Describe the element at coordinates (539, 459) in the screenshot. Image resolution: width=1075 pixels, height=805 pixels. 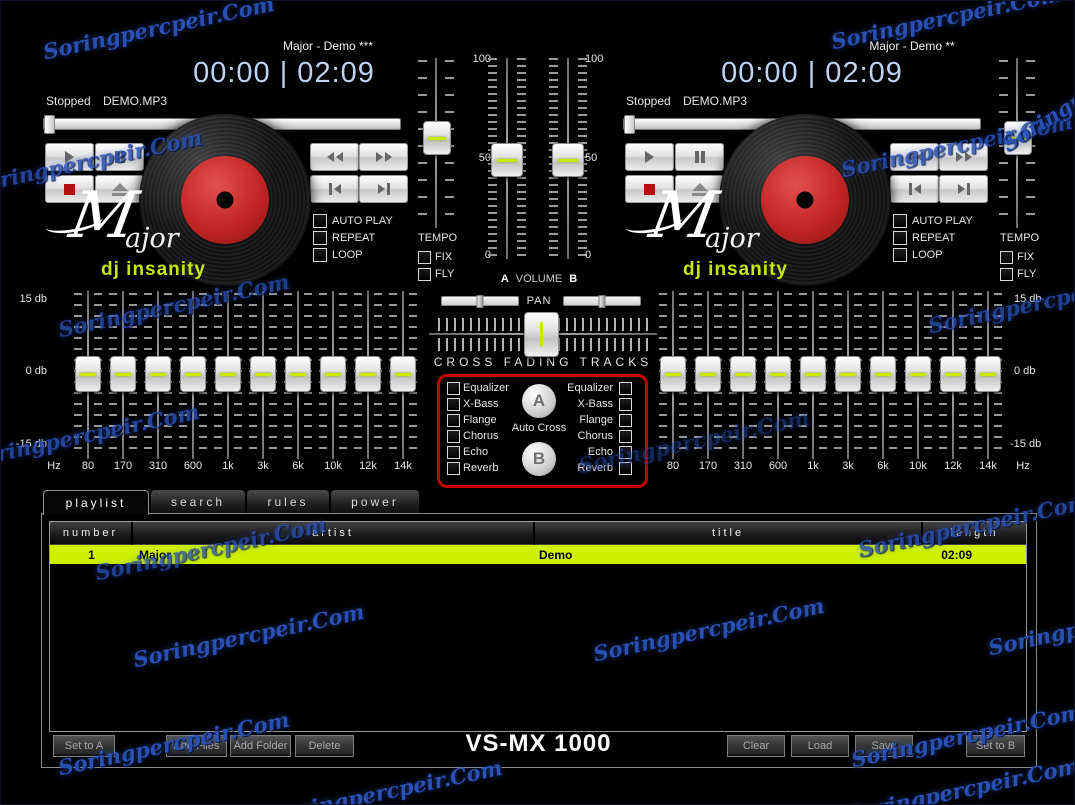
I see `auto-cross-b-button: B` at that location.